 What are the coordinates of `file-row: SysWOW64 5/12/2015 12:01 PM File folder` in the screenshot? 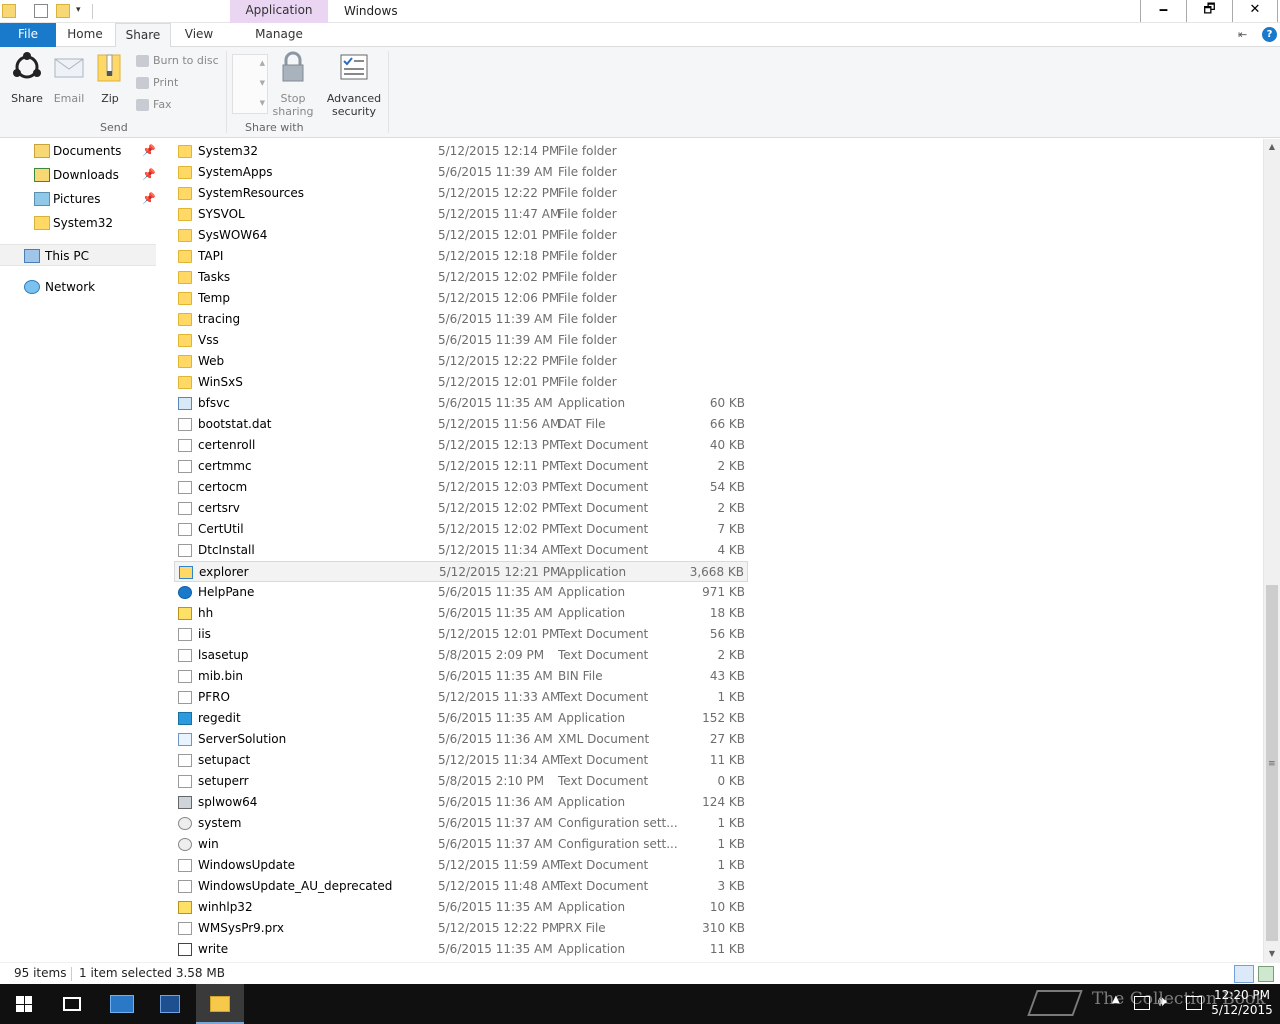 It's located at (461, 235).